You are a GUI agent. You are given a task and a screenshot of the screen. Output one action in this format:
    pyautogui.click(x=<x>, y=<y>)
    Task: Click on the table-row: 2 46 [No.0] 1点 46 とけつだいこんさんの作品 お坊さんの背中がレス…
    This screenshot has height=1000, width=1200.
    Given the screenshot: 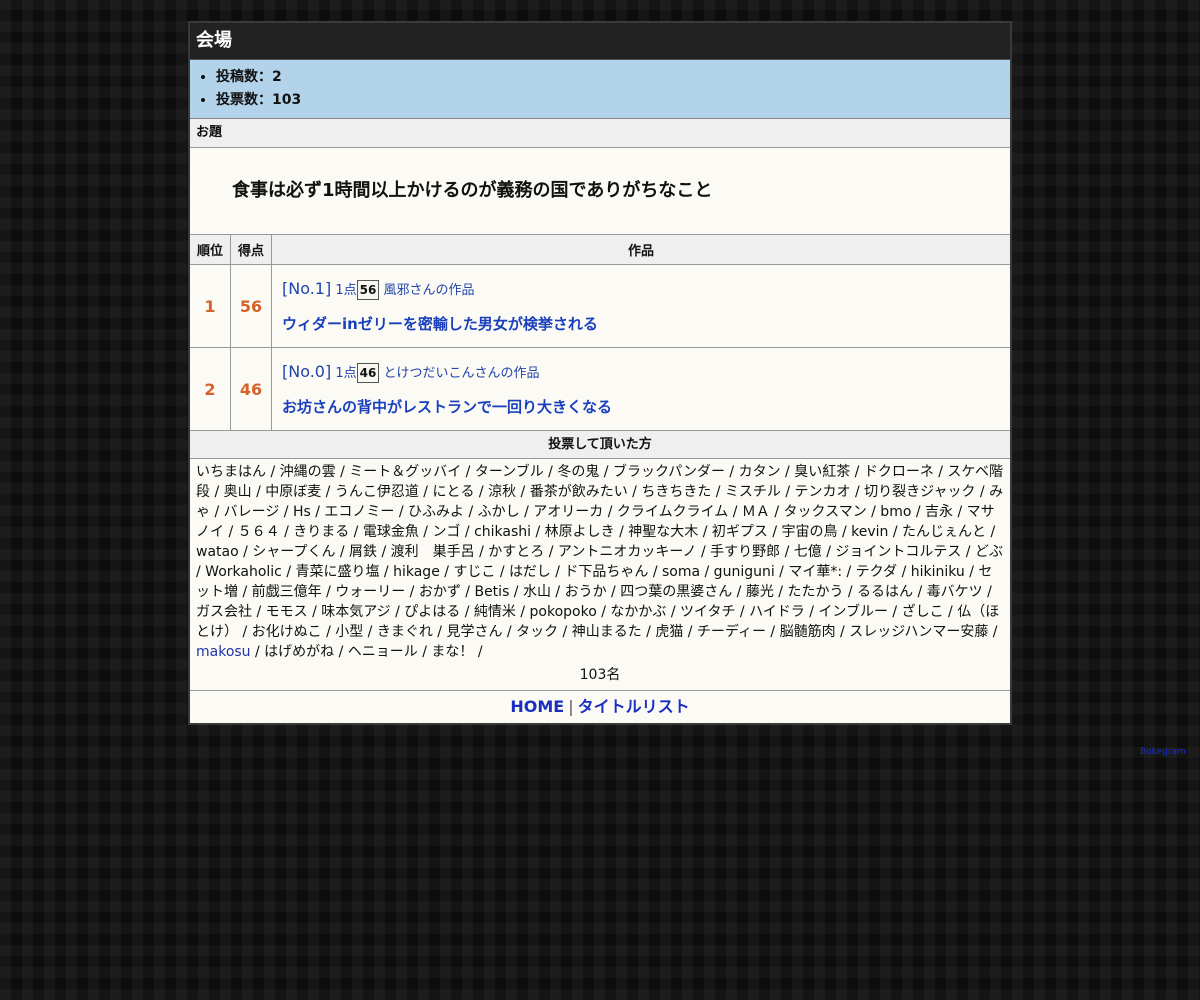 What is the action you would take?
    pyautogui.click(x=600, y=389)
    